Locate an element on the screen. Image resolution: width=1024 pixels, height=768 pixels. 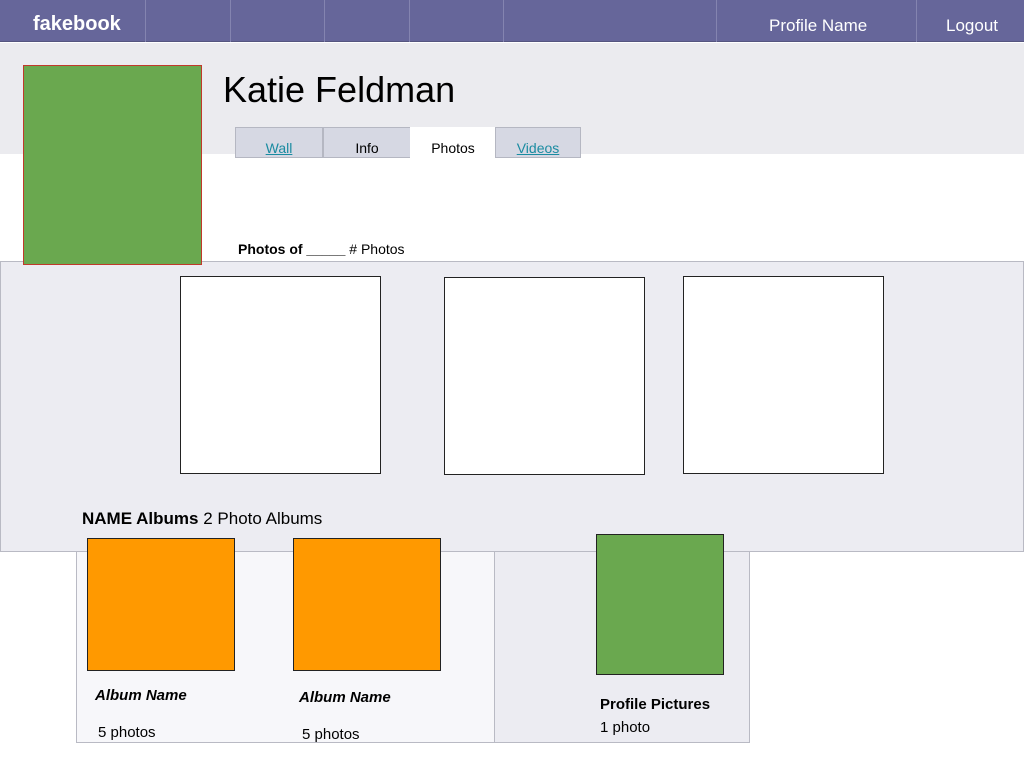
tab-photos: Photos is located at coordinates (453, 142).